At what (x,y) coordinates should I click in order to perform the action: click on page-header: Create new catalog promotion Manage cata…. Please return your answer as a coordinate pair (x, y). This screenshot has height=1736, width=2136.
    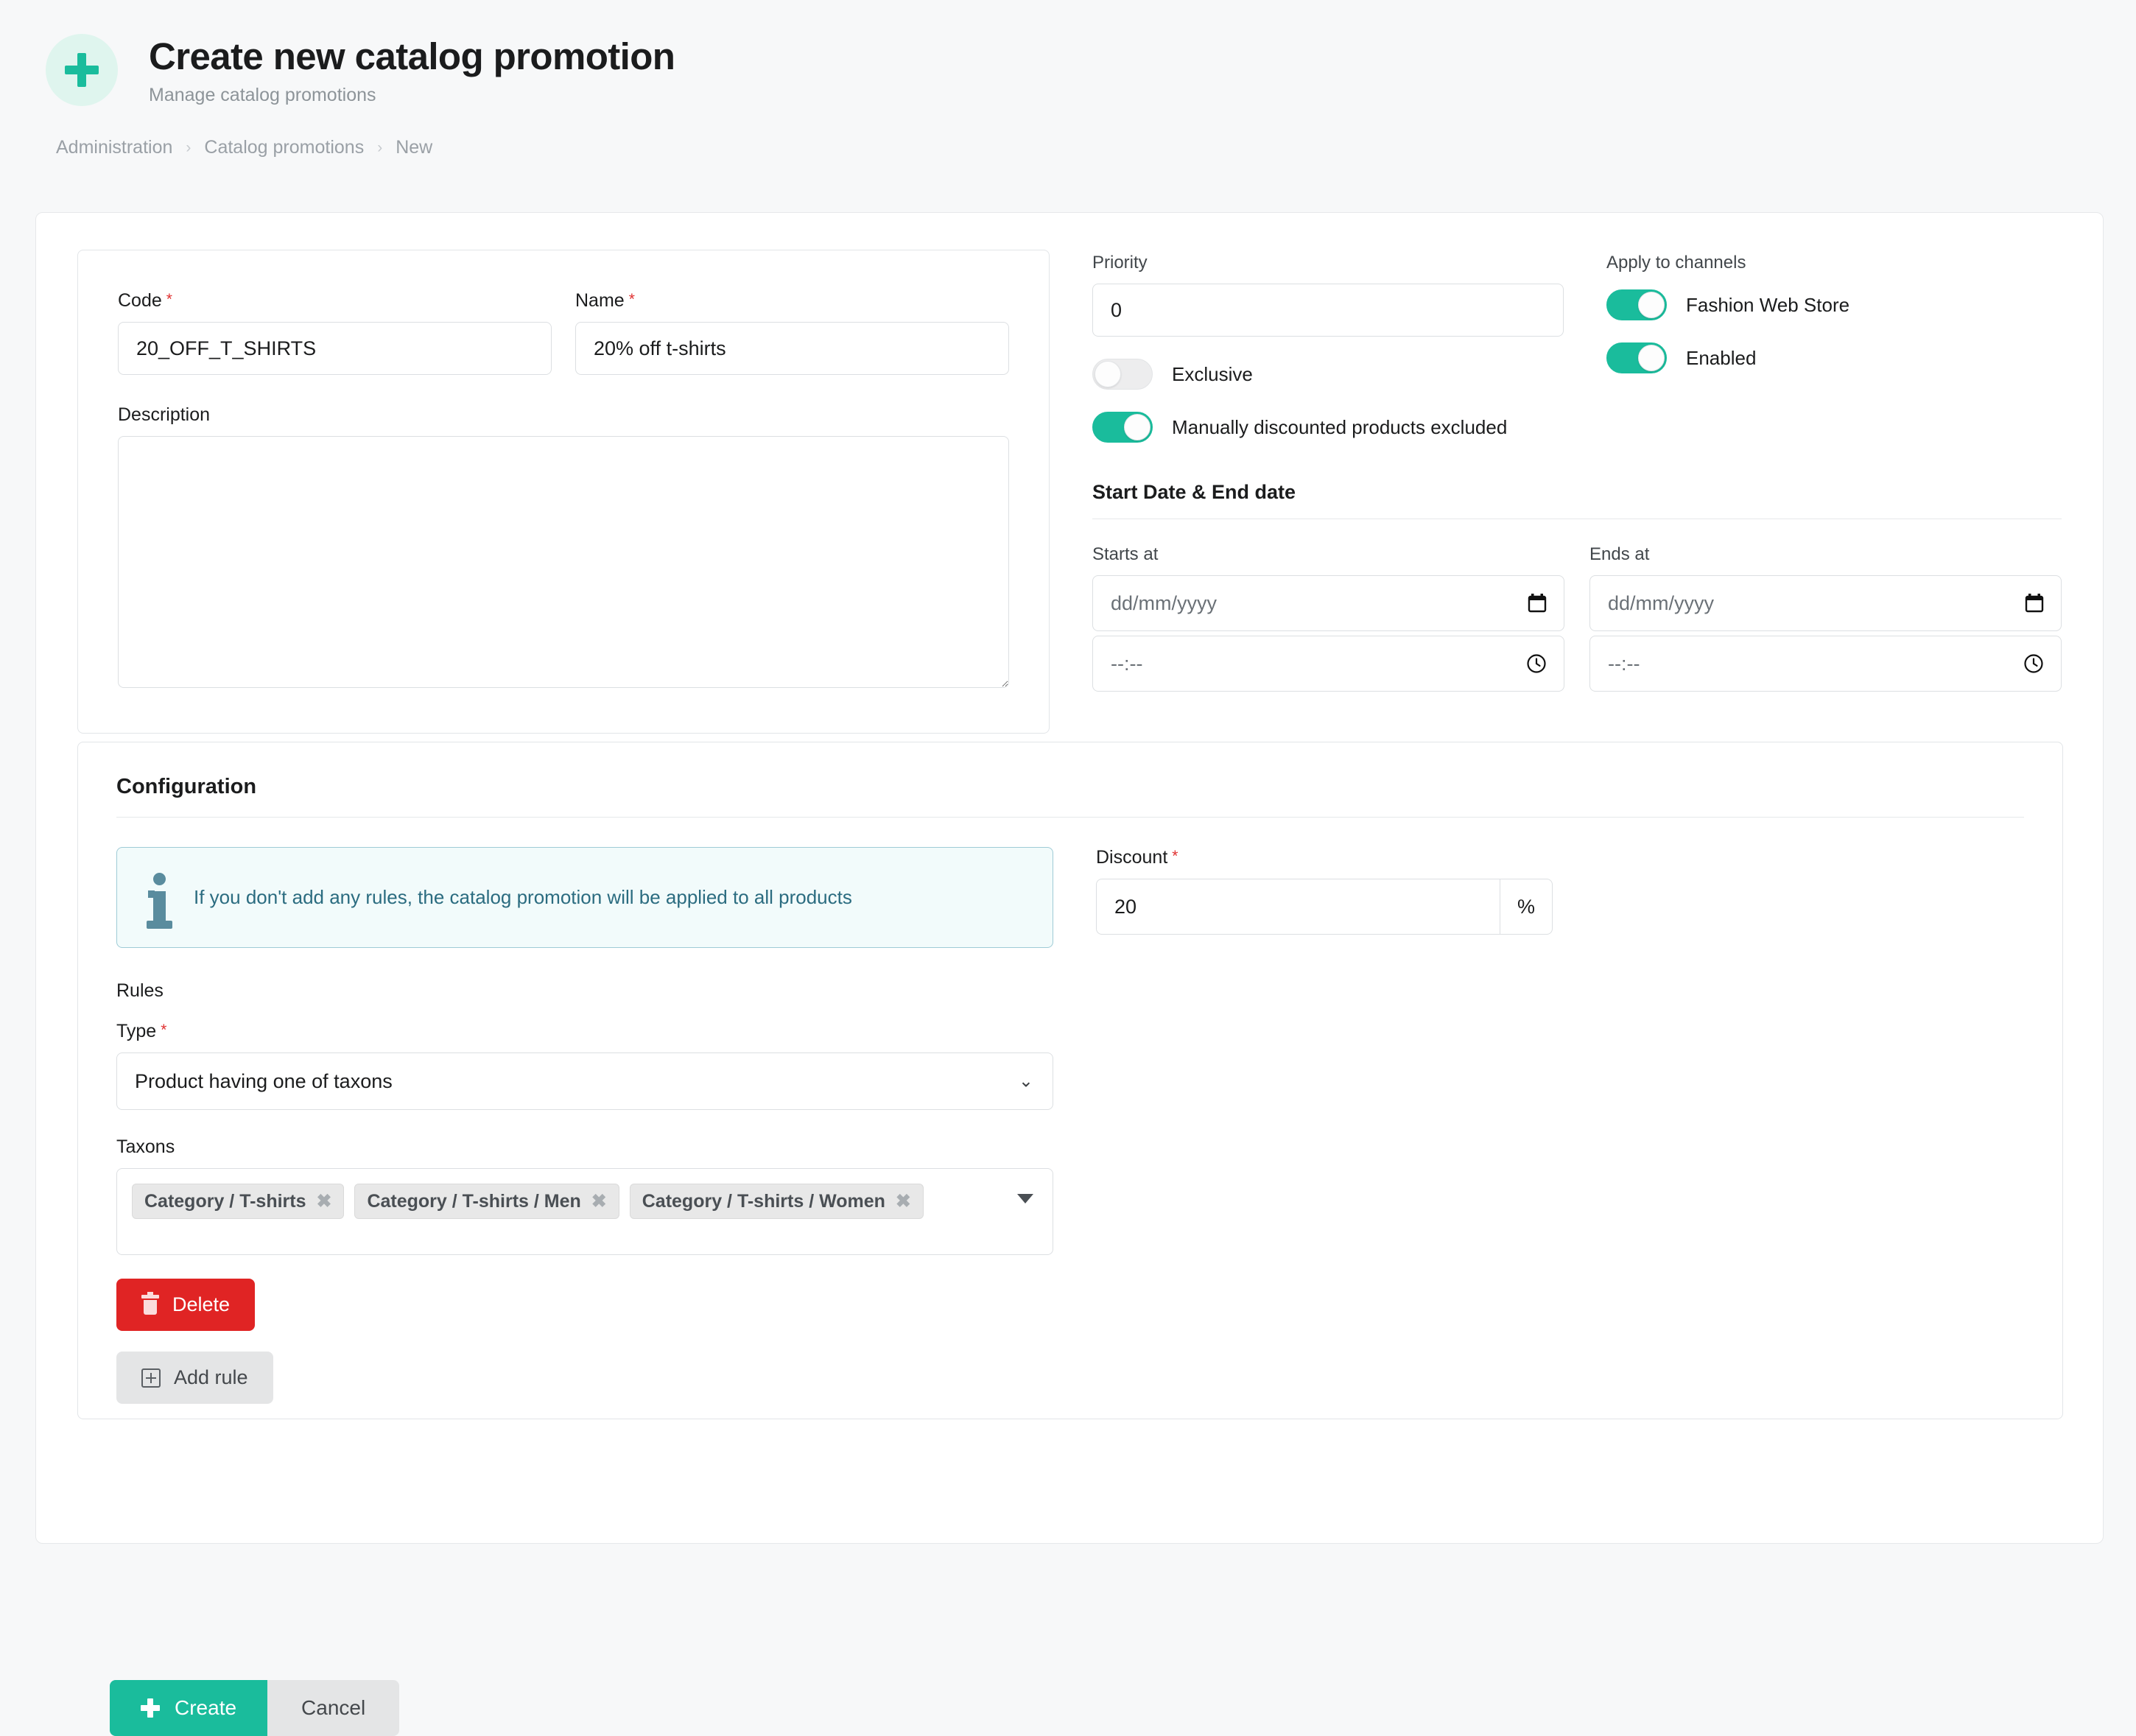
    Looking at the image, I should click on (1068, 53).